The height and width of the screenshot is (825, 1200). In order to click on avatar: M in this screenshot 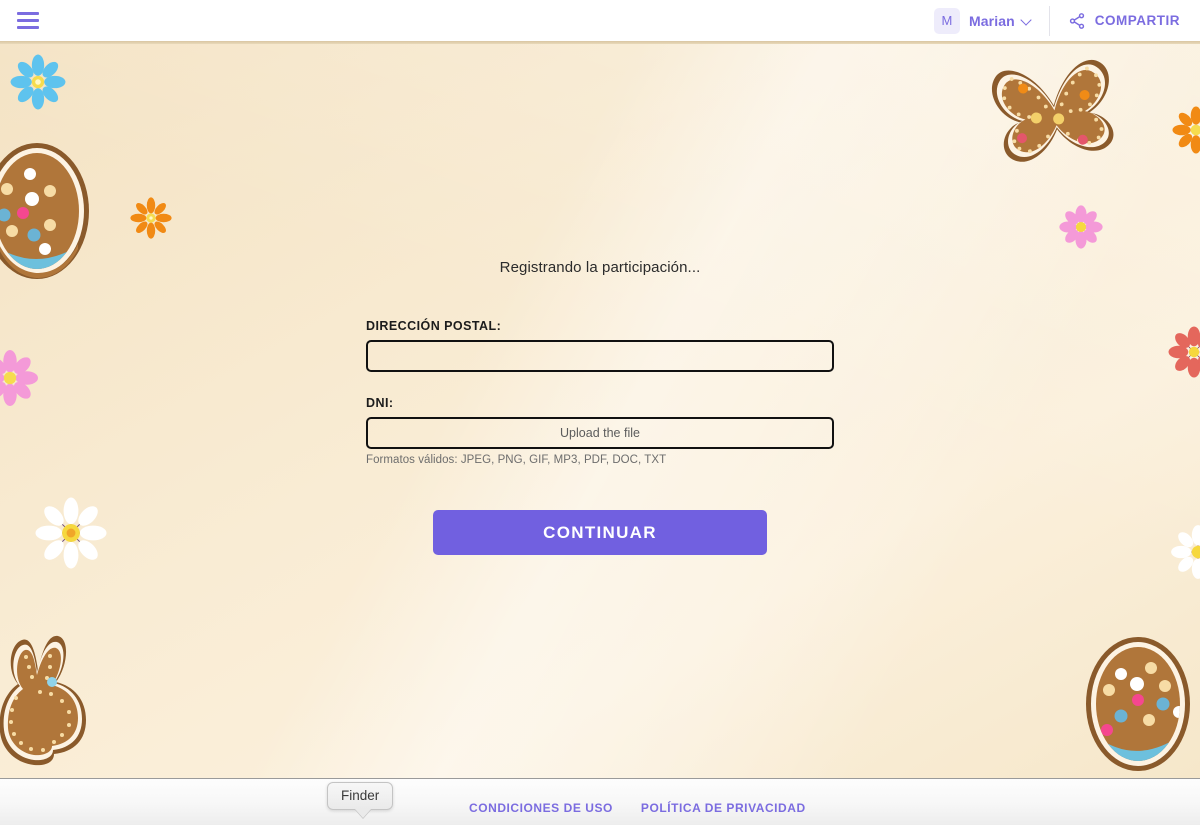, I will do `click(947, 20)`.